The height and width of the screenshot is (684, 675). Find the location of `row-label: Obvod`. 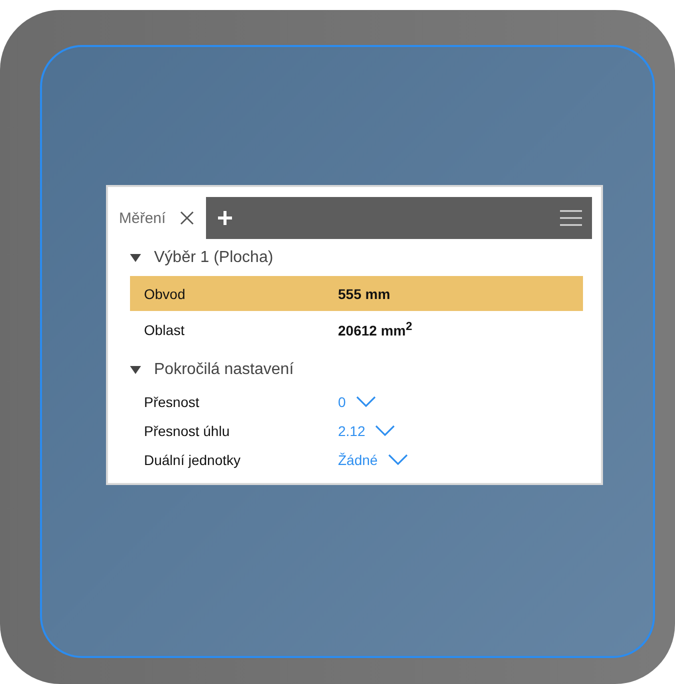

row-label: Obvod is located at coordinates (165, 294).